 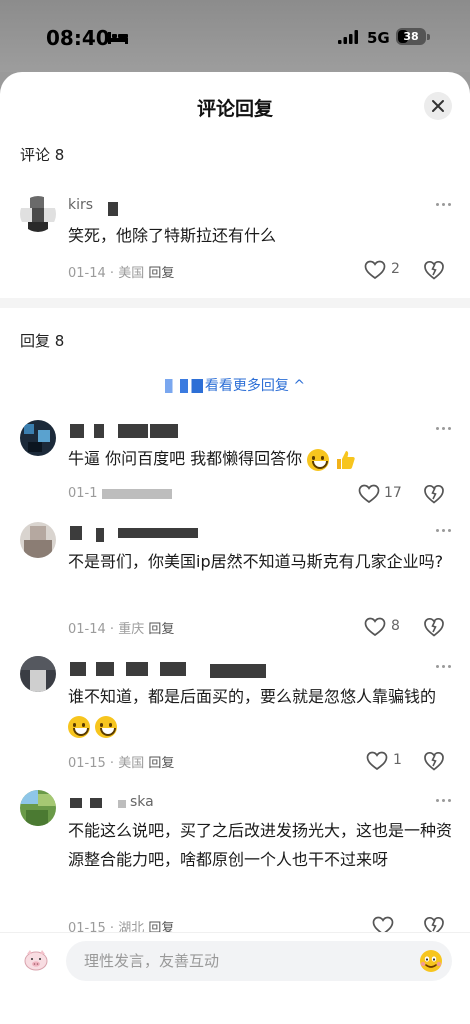 What do you see at coordinates (172, 235) in the screenshot?
I see `comment-text: 笑死，他除了特斯拉还有什么` at bounding box center [172, 235].